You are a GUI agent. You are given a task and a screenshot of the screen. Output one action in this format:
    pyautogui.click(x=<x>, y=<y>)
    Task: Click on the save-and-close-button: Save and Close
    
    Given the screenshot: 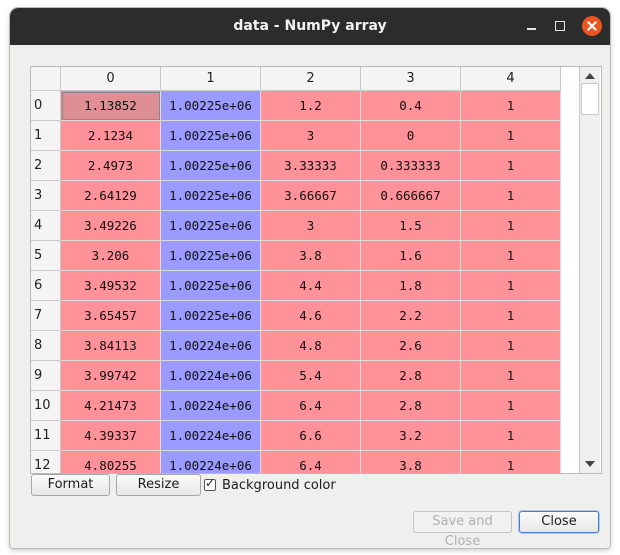 What is the action you would take?
    pyautogui.click(x=462, y=529)
    